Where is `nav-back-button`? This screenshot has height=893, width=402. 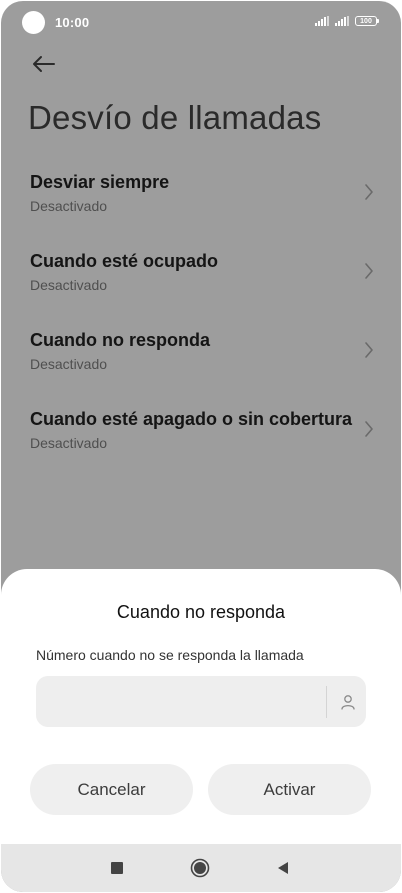
nav-back-button is located at coordinates (283, 868).